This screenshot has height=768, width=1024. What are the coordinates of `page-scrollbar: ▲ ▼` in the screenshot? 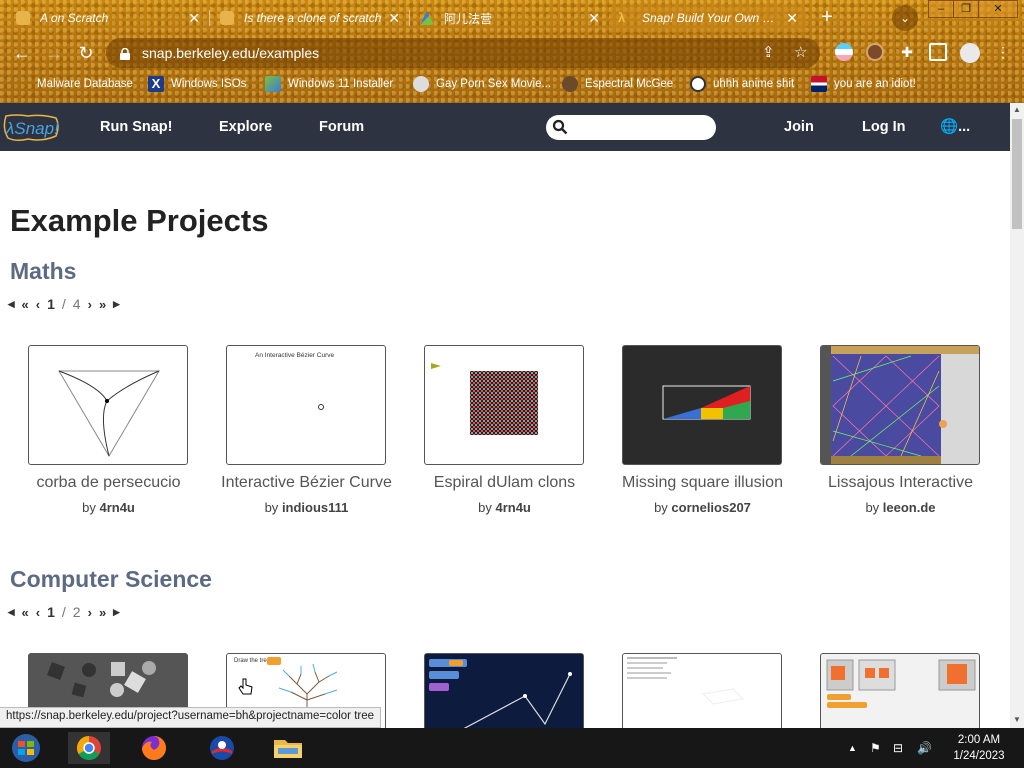 It's located at (1017, 415).